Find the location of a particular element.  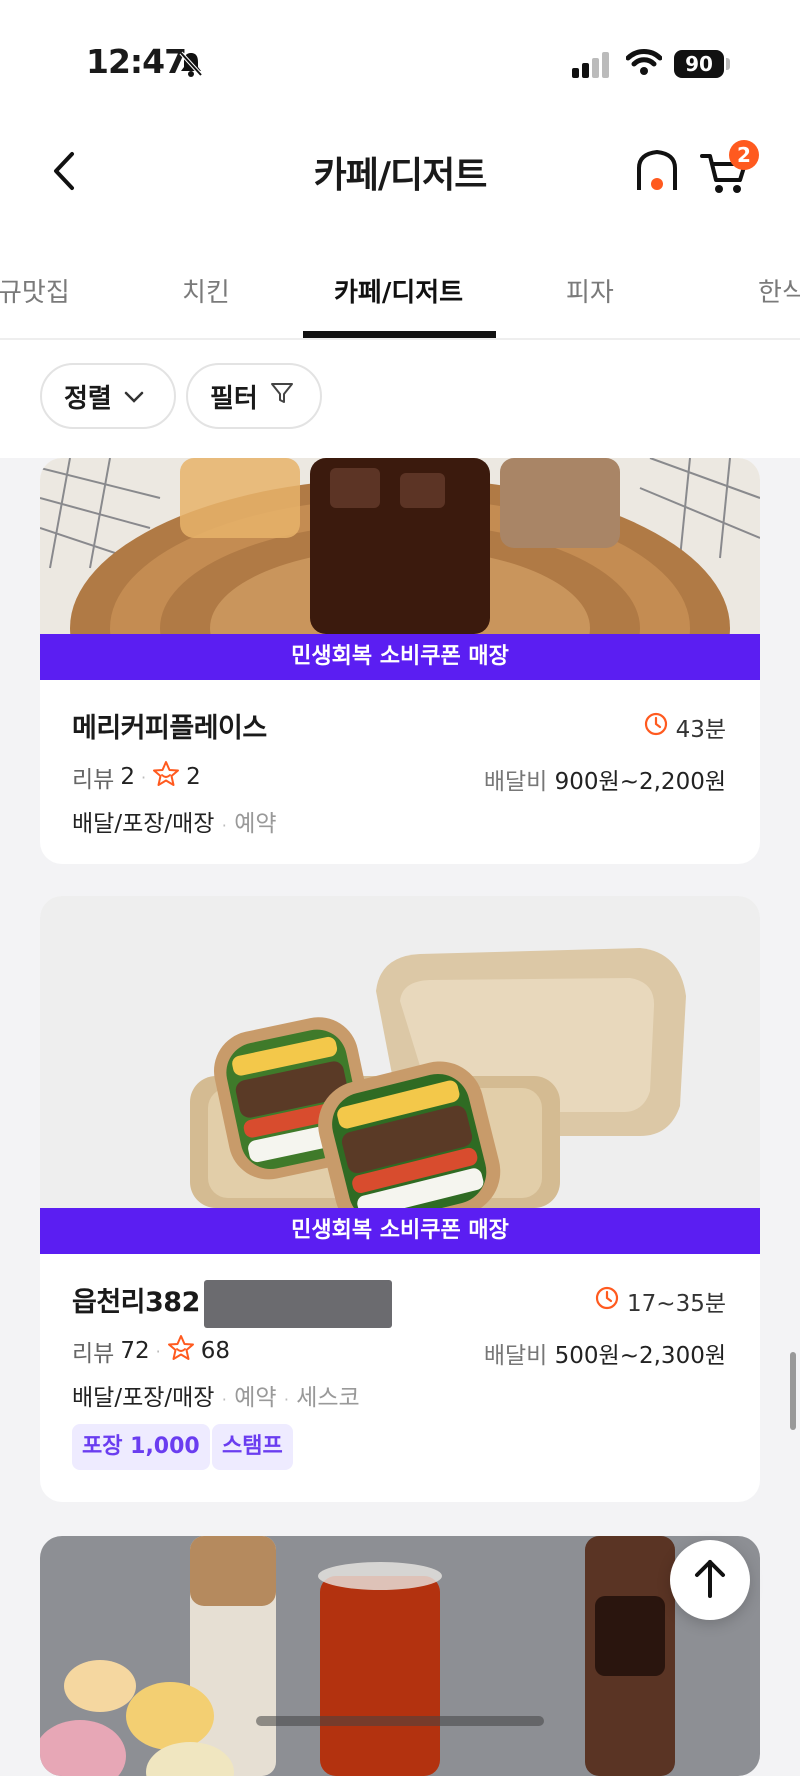

wifi-icon is located at coordinates (644, 64).